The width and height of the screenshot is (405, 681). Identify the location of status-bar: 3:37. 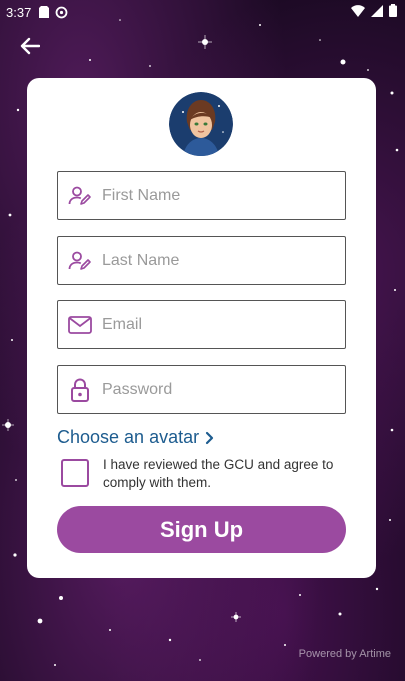
(202, 12).